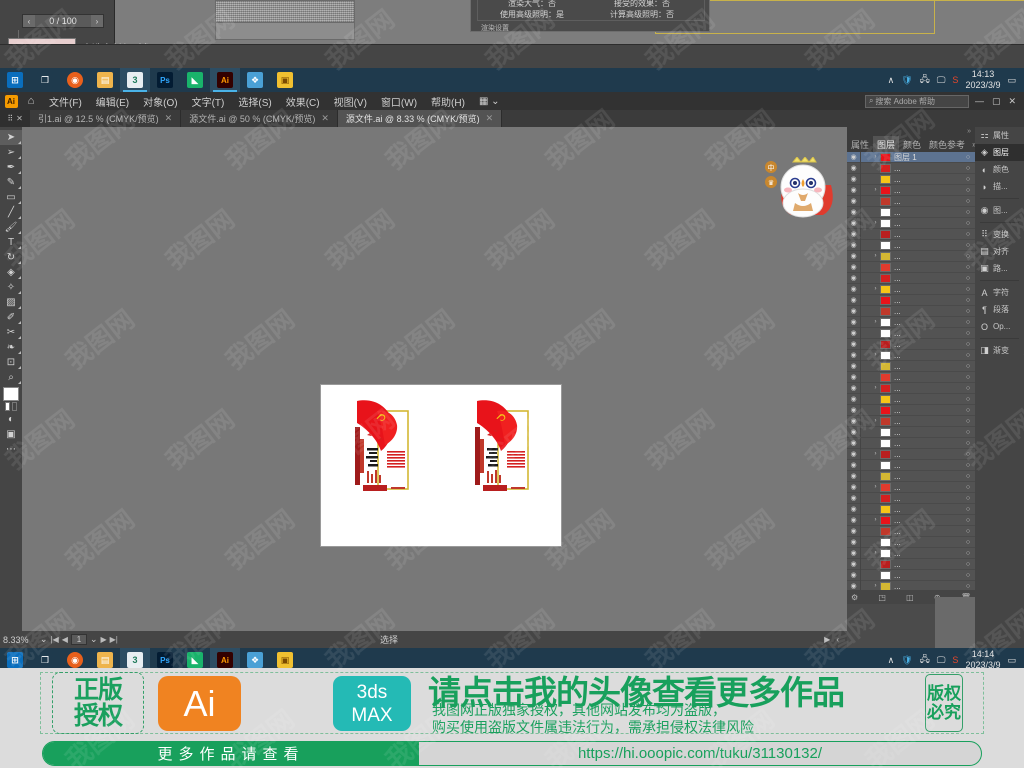  I want to click on zoom-level-value: 8.33%, so click(20, 640).